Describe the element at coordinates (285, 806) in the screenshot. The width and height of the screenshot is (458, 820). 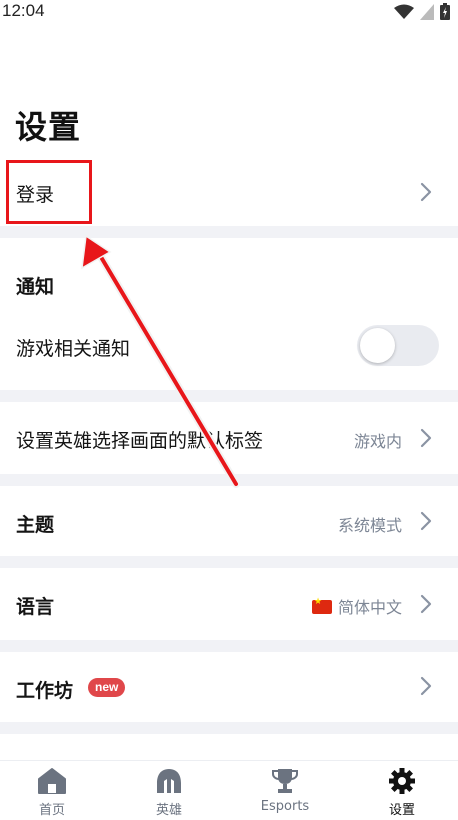
I see `nav-label-esports: Esports` at that location.